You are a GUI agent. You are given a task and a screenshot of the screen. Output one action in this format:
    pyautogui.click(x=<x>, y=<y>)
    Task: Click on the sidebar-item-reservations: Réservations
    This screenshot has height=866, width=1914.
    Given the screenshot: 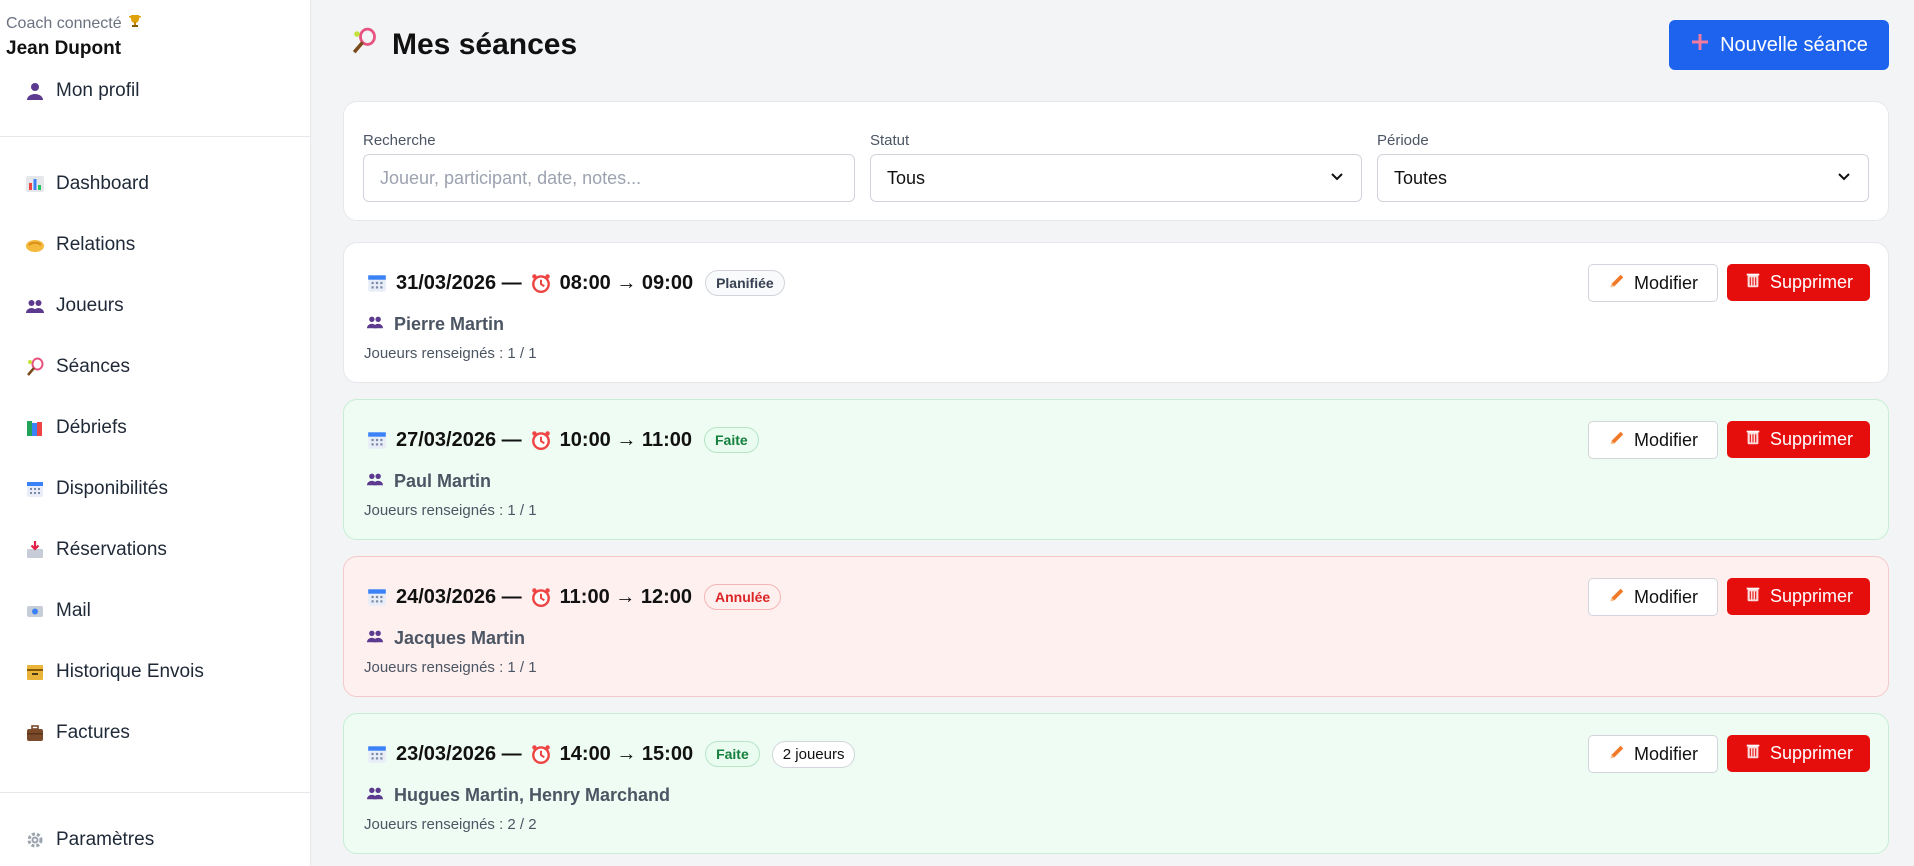 What is the action you would take?
    pyautogui.click(x=95, y=550)
    